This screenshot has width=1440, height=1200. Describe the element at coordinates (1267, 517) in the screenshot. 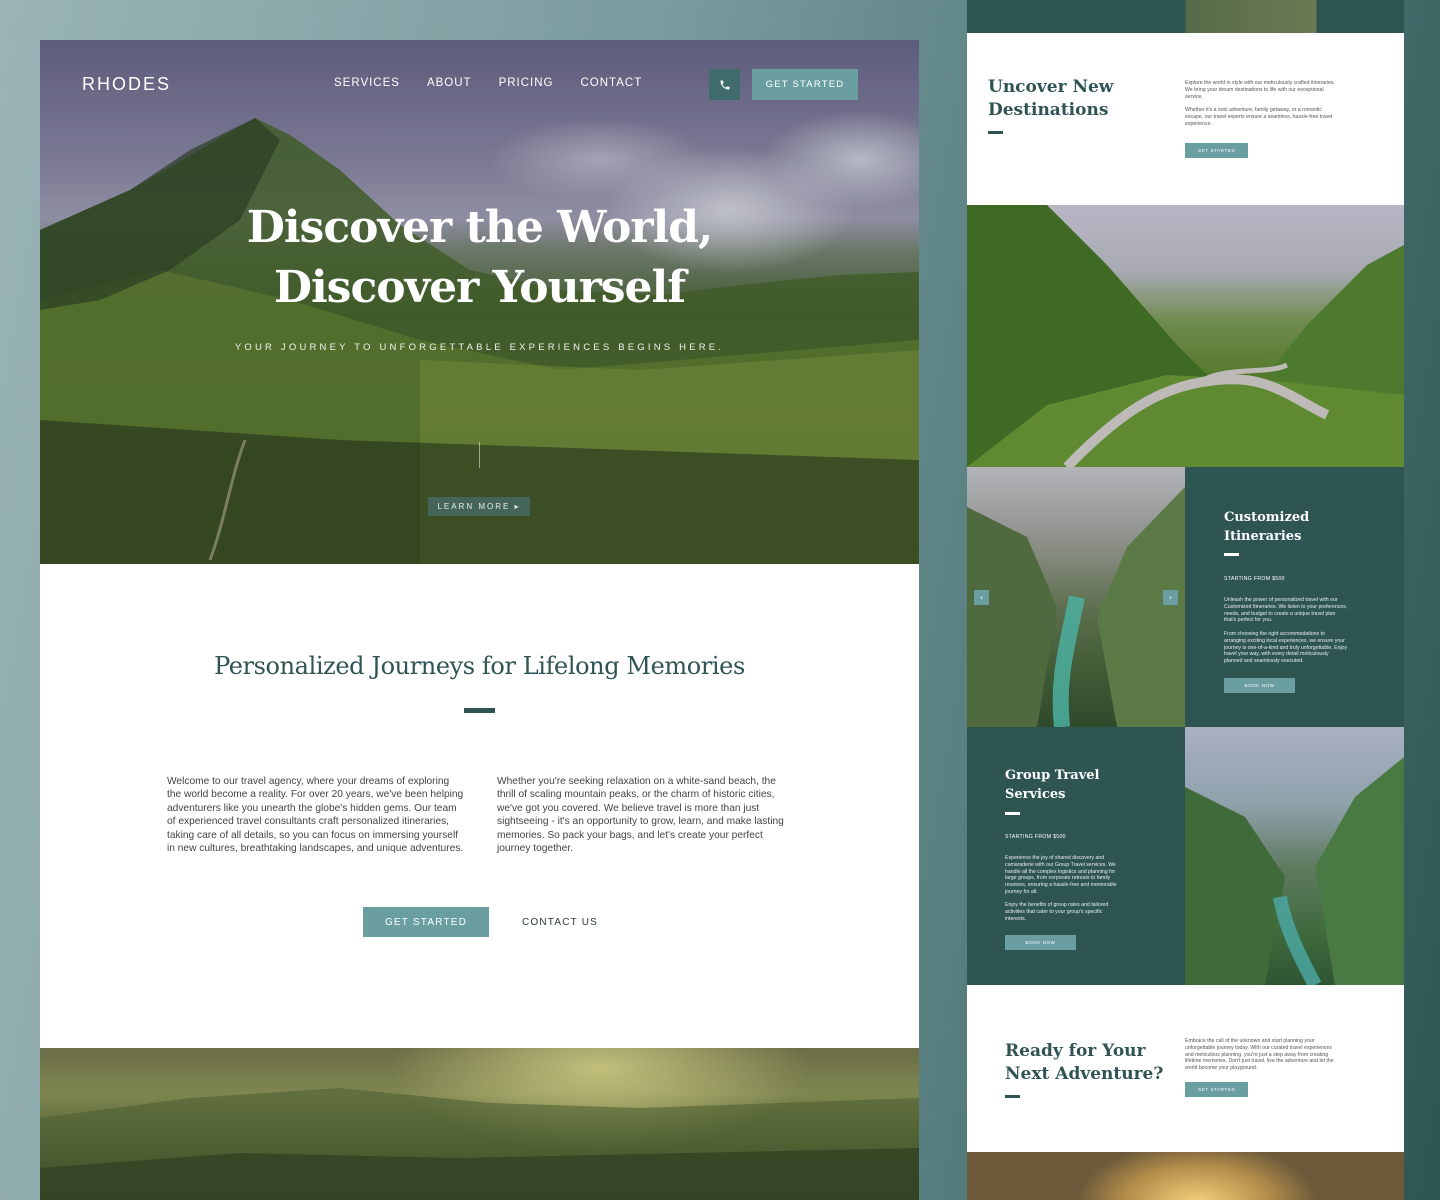

I see `itineraries-heading-line-1: Customized` at that location.